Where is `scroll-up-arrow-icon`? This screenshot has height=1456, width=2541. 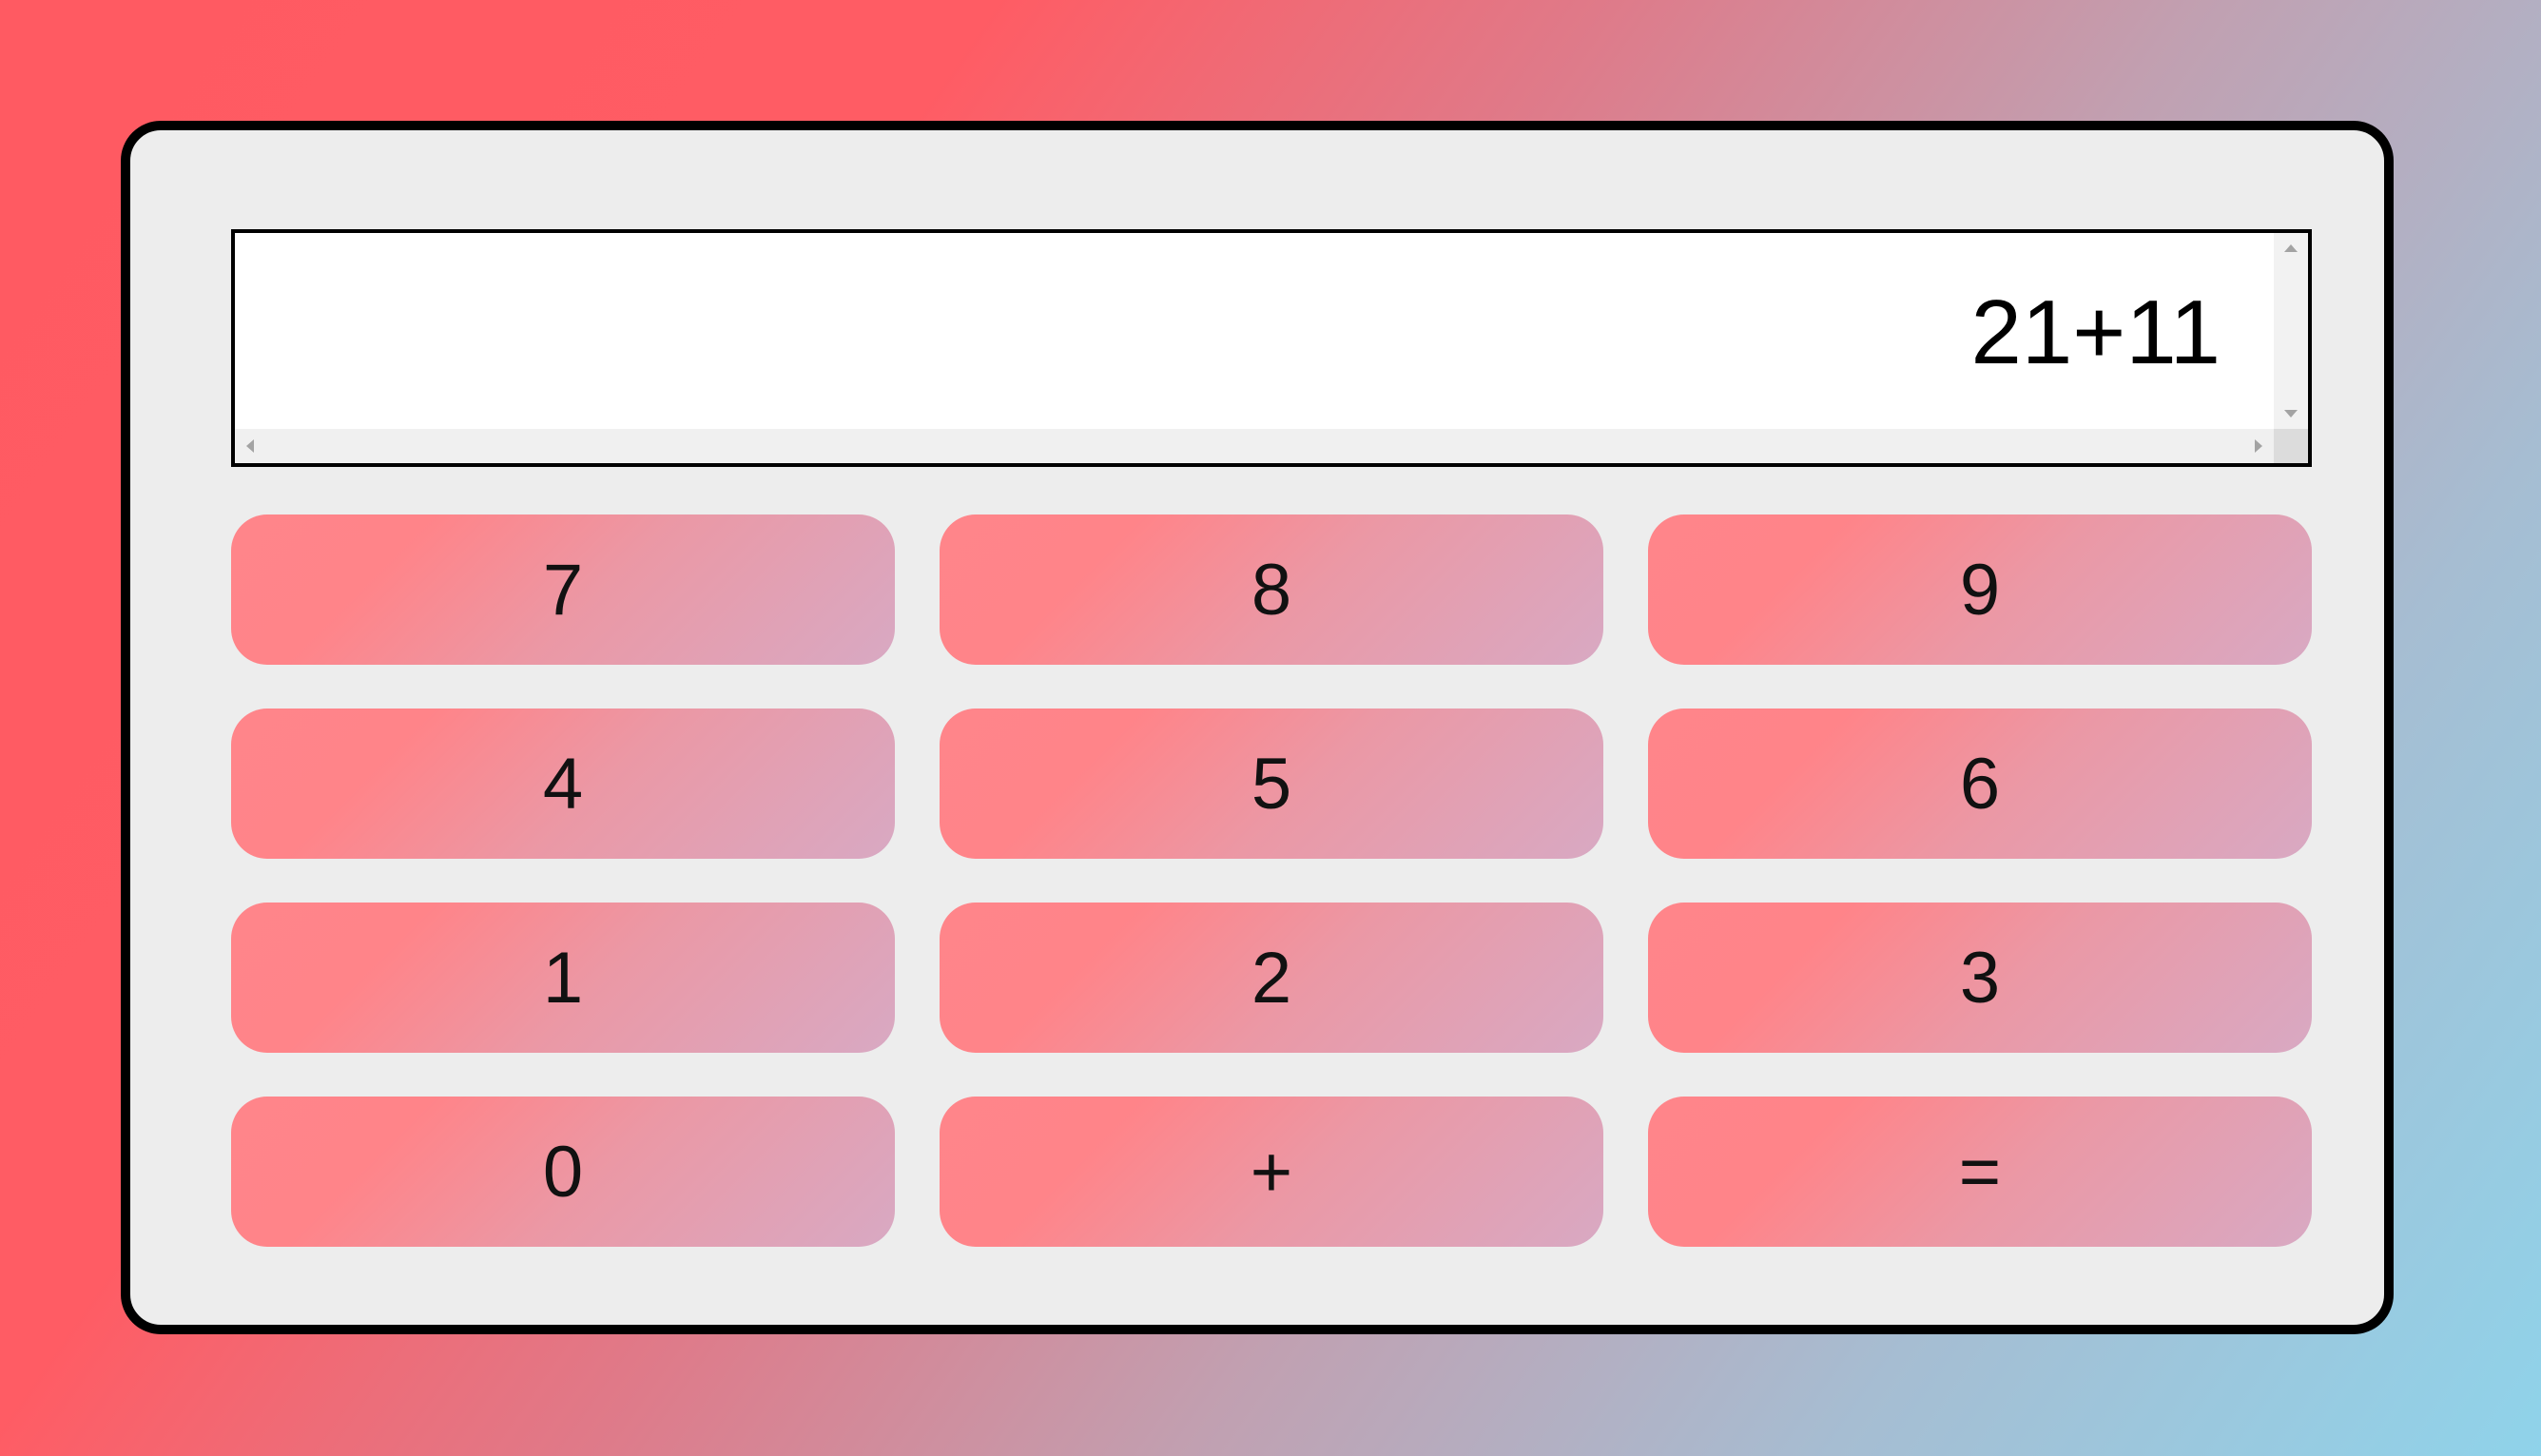
scroll-up-arrow-icon is located at coordinates (2291, 248).